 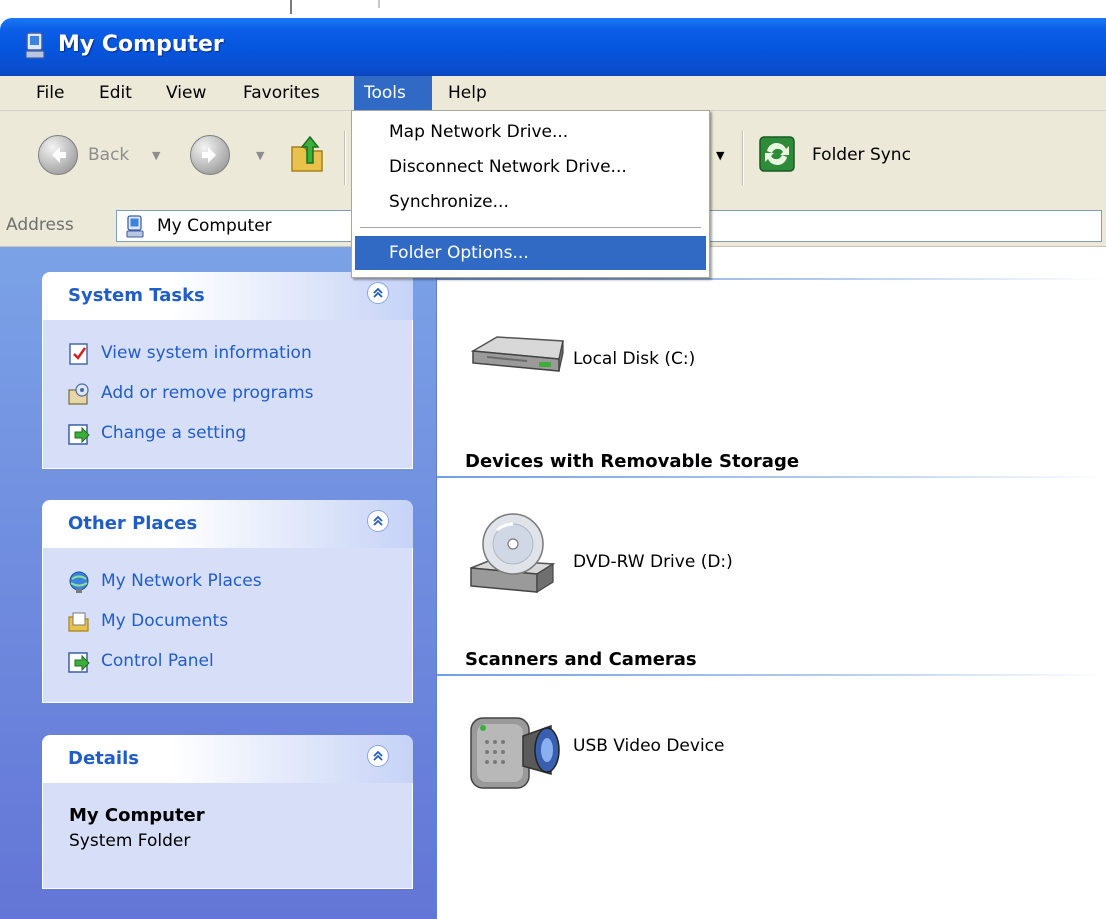 What do you see at coordinates (227, 524) in the screenshot?
I see `other-places-header: Other Places` at bounding box center [227, 524].